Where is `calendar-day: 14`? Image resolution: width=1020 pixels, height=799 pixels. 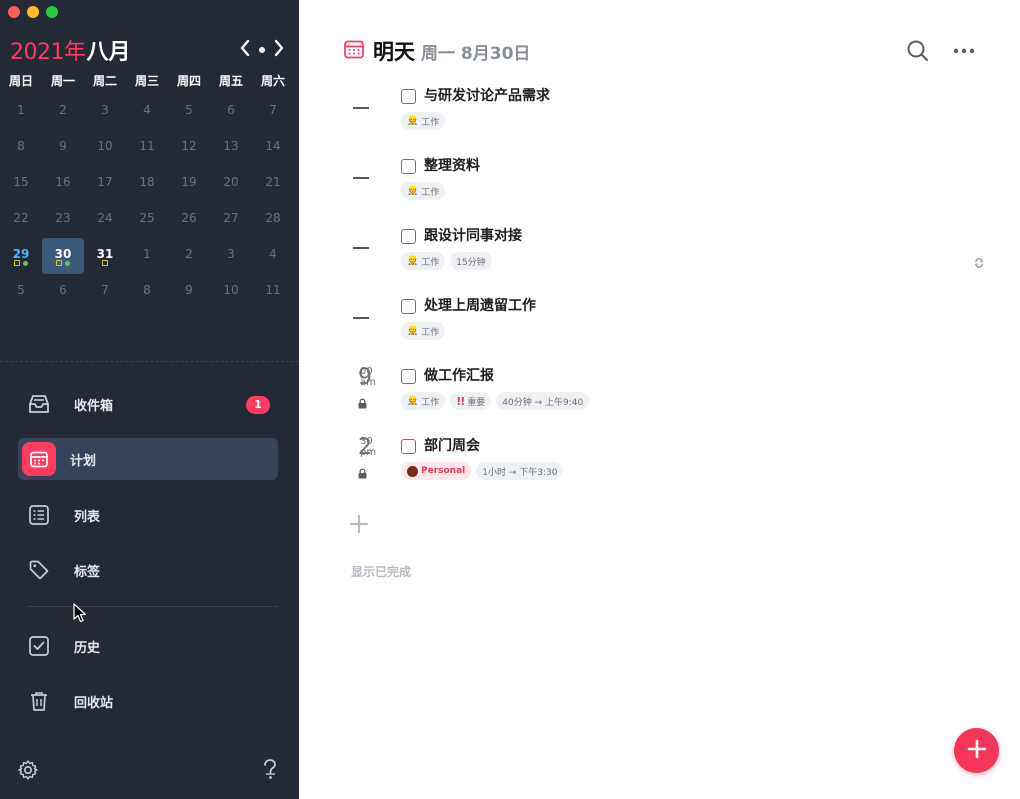
calendar-day: 14 is located at coordinates (273, 148).